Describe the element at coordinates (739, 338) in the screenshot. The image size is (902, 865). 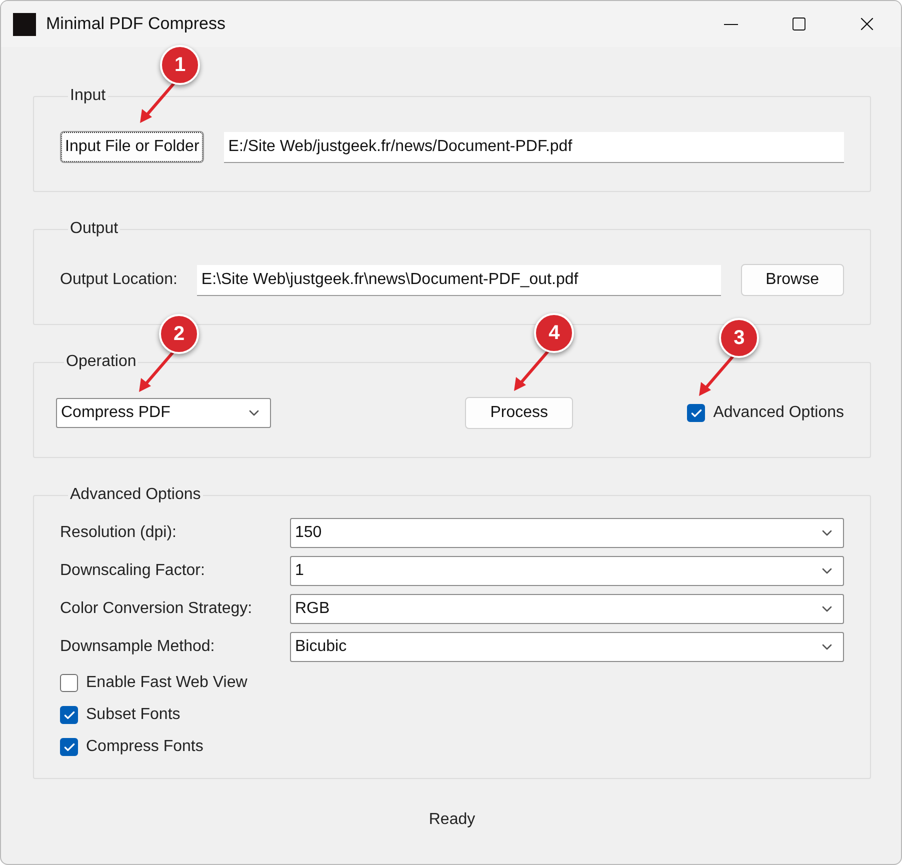
I see `step-marker: 3` at that location.